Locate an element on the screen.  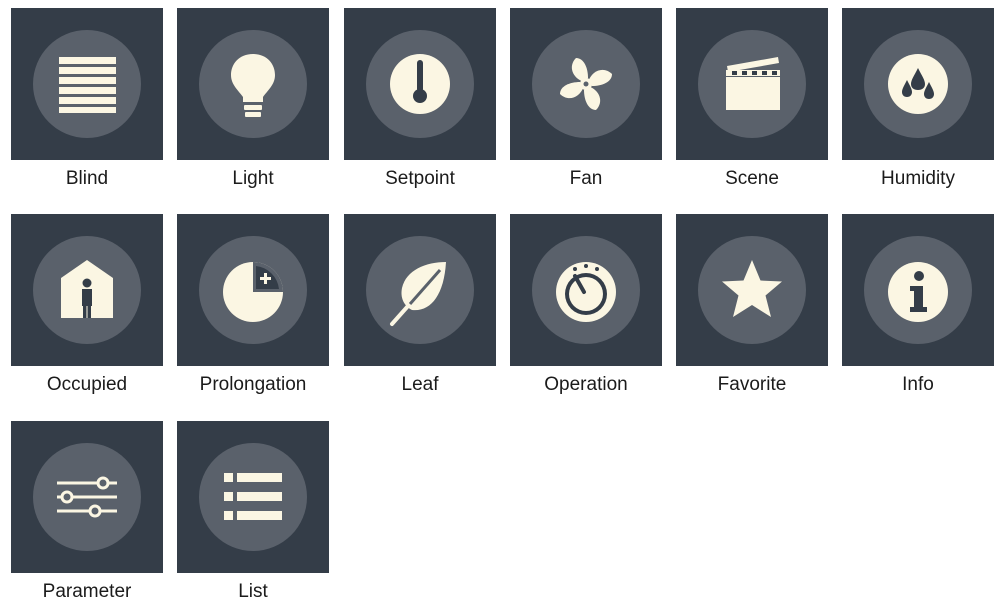
label-leaf: Leaf is located at coordinates (420, 385).